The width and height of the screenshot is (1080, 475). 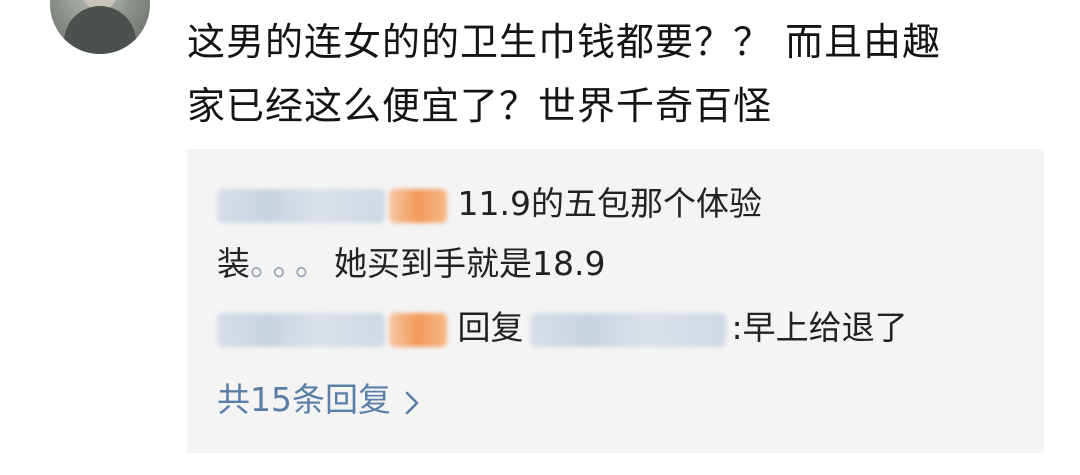 What do you see at coordinates (490, 327) in the screenshot?
I see `reply-label: 回复` at bounding box center [490, 327].